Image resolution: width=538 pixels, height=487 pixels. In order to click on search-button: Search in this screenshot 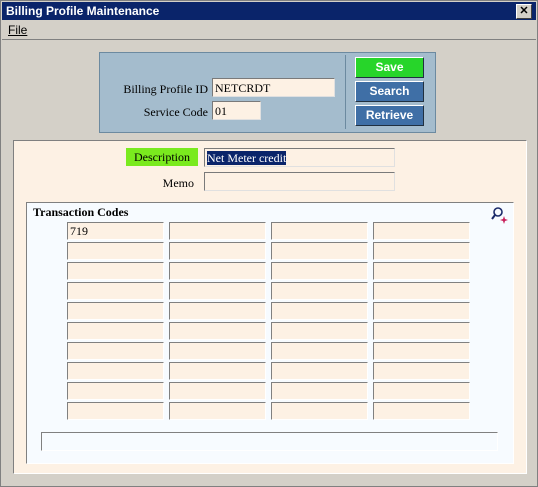, I will do `click(389, 91)`.